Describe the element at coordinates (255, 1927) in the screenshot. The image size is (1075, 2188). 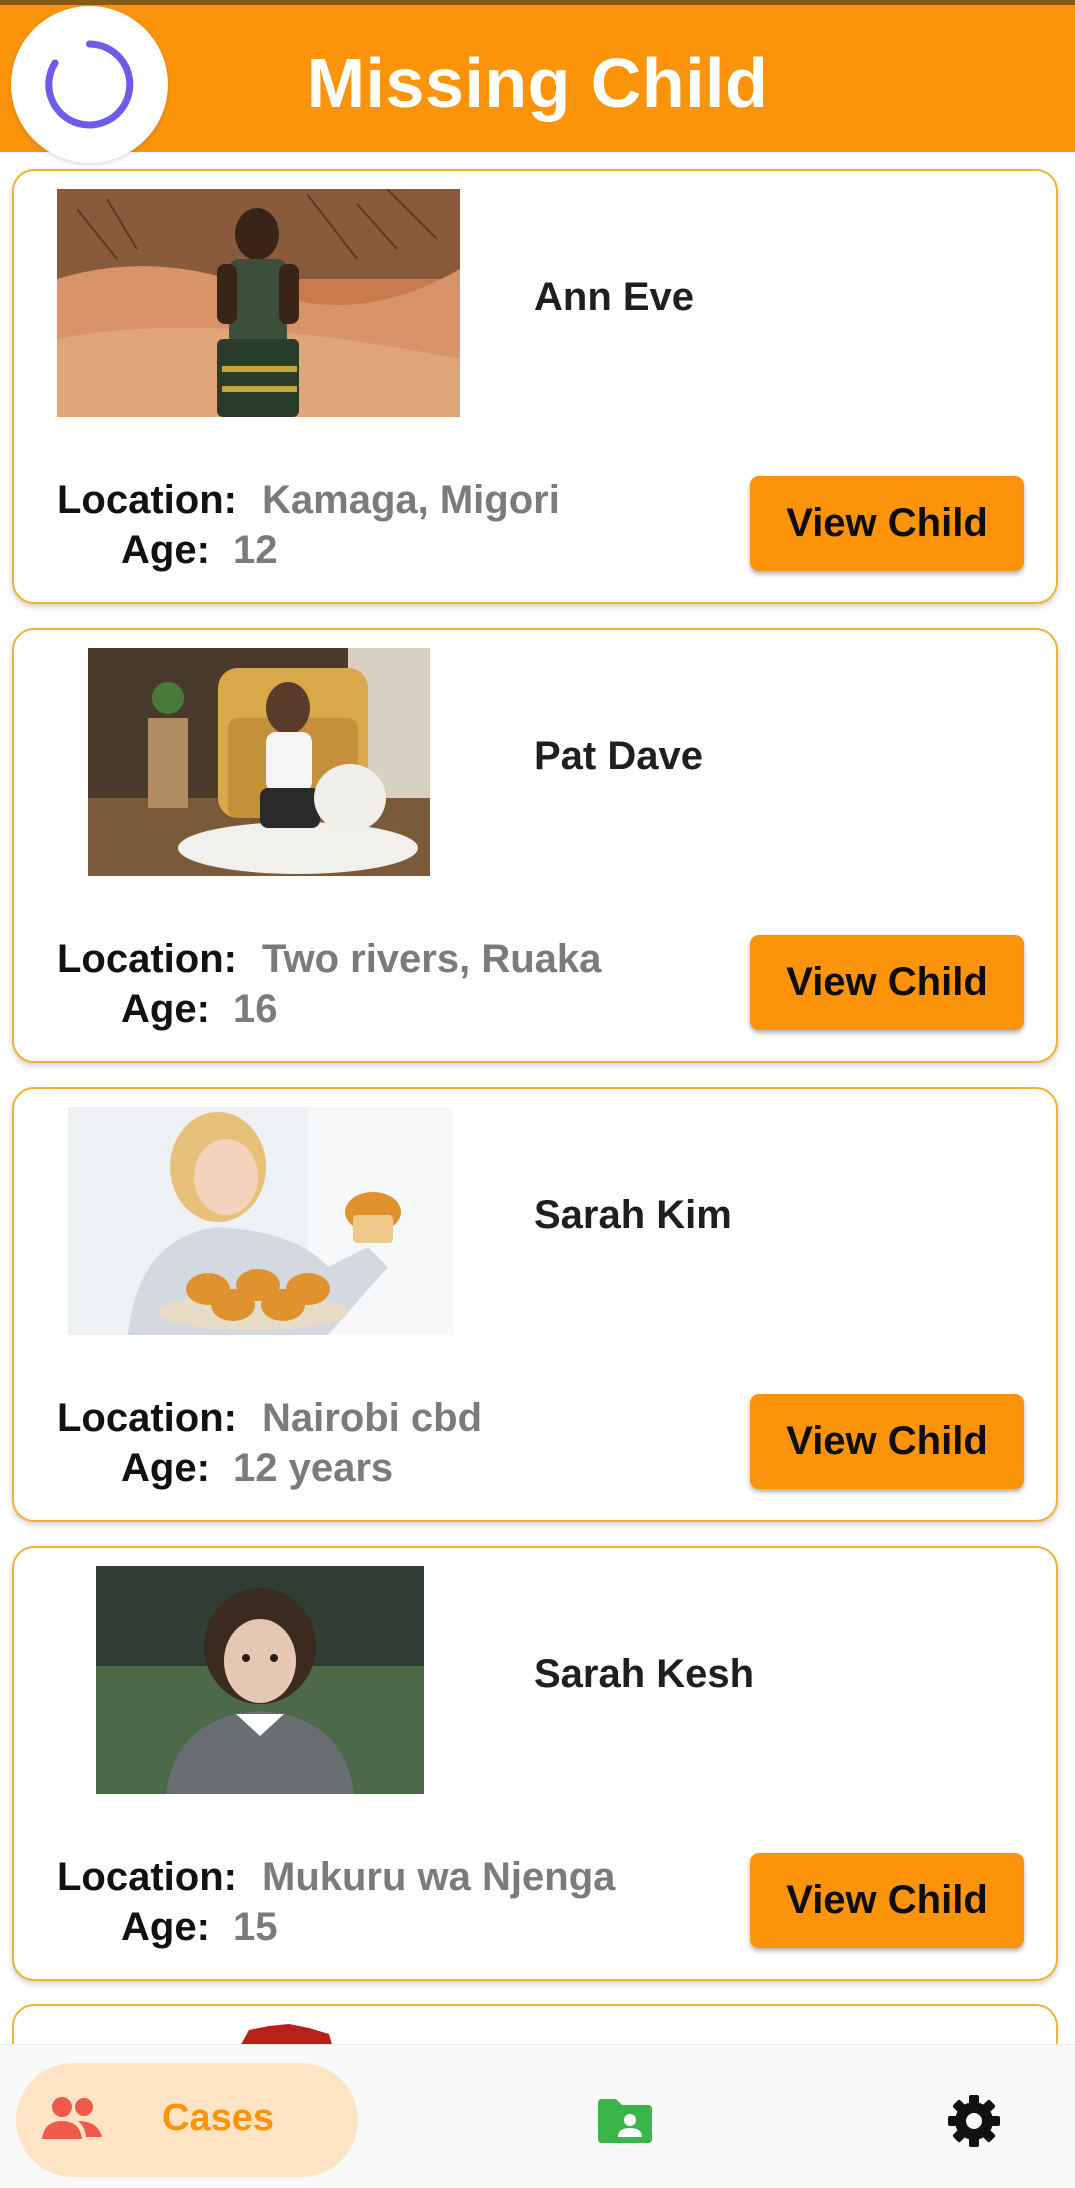
I see `age-value: 15` at that location.